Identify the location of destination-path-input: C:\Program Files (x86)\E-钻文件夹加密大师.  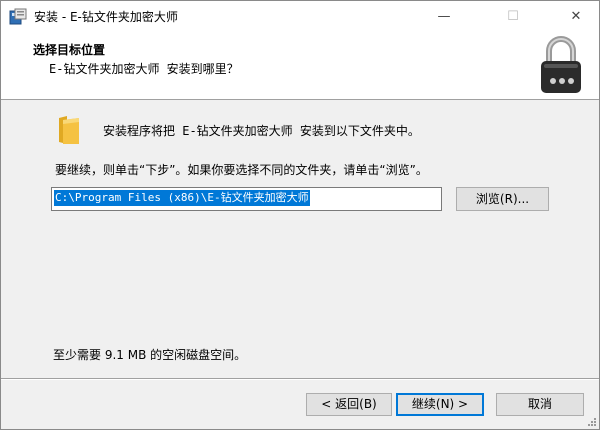
(246, 199).